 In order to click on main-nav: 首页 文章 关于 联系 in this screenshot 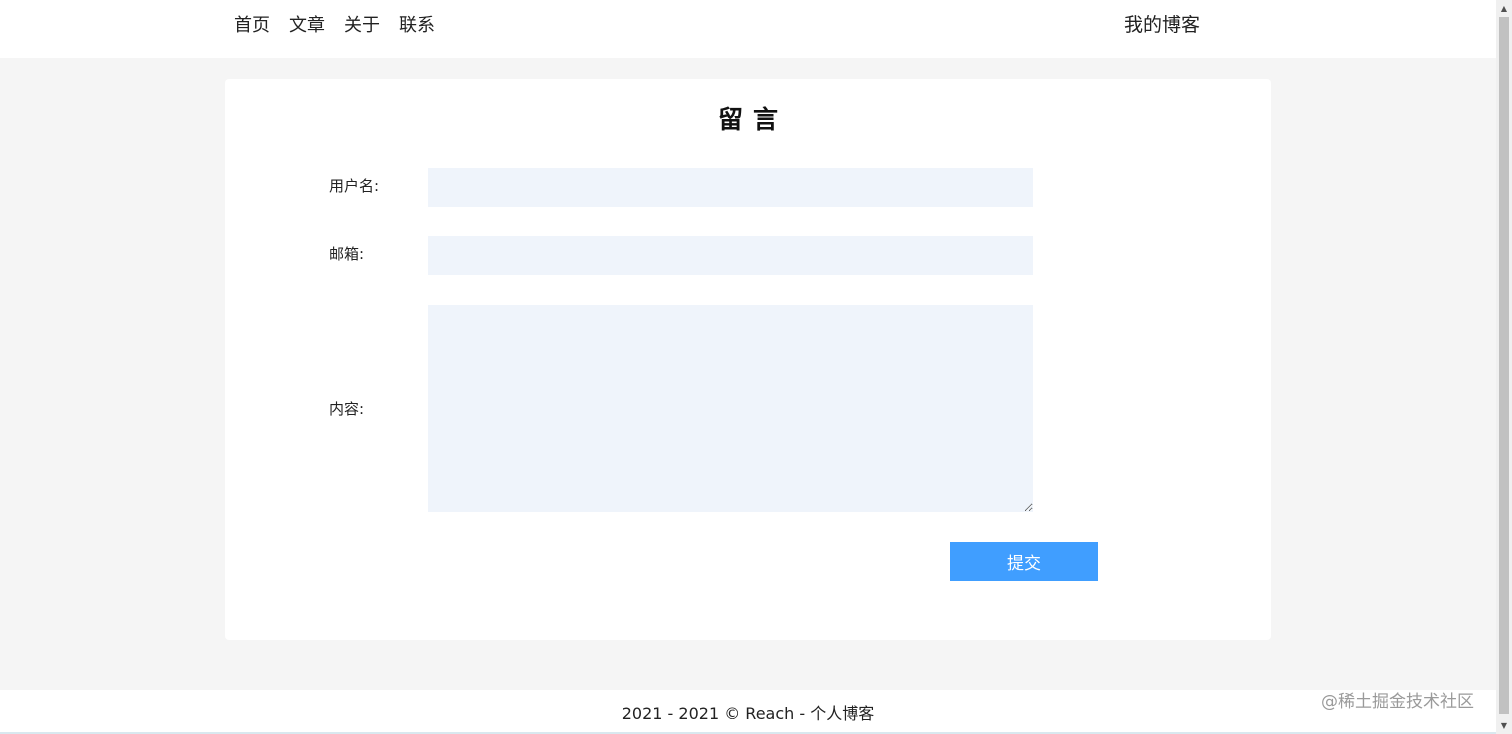, I will do `click(344, 26)`.